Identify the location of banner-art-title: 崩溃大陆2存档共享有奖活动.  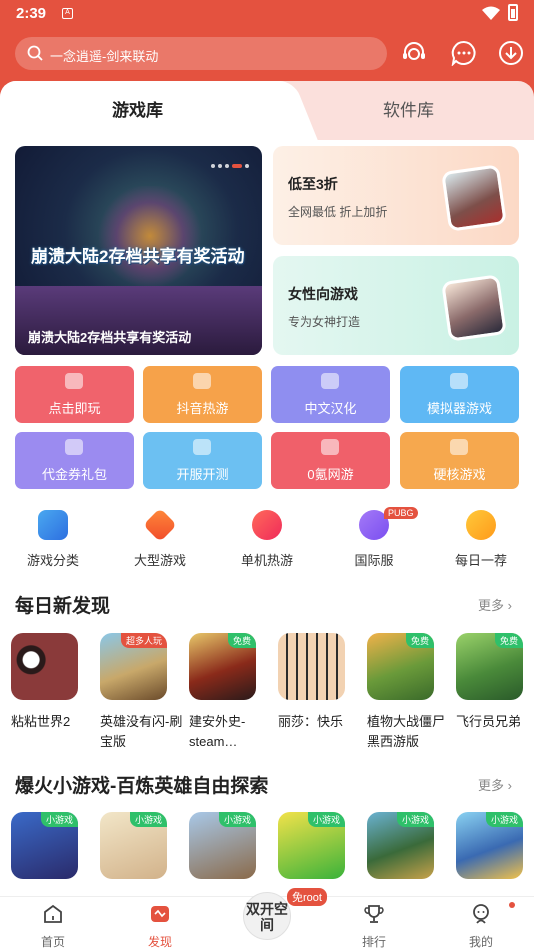
(138, 256).